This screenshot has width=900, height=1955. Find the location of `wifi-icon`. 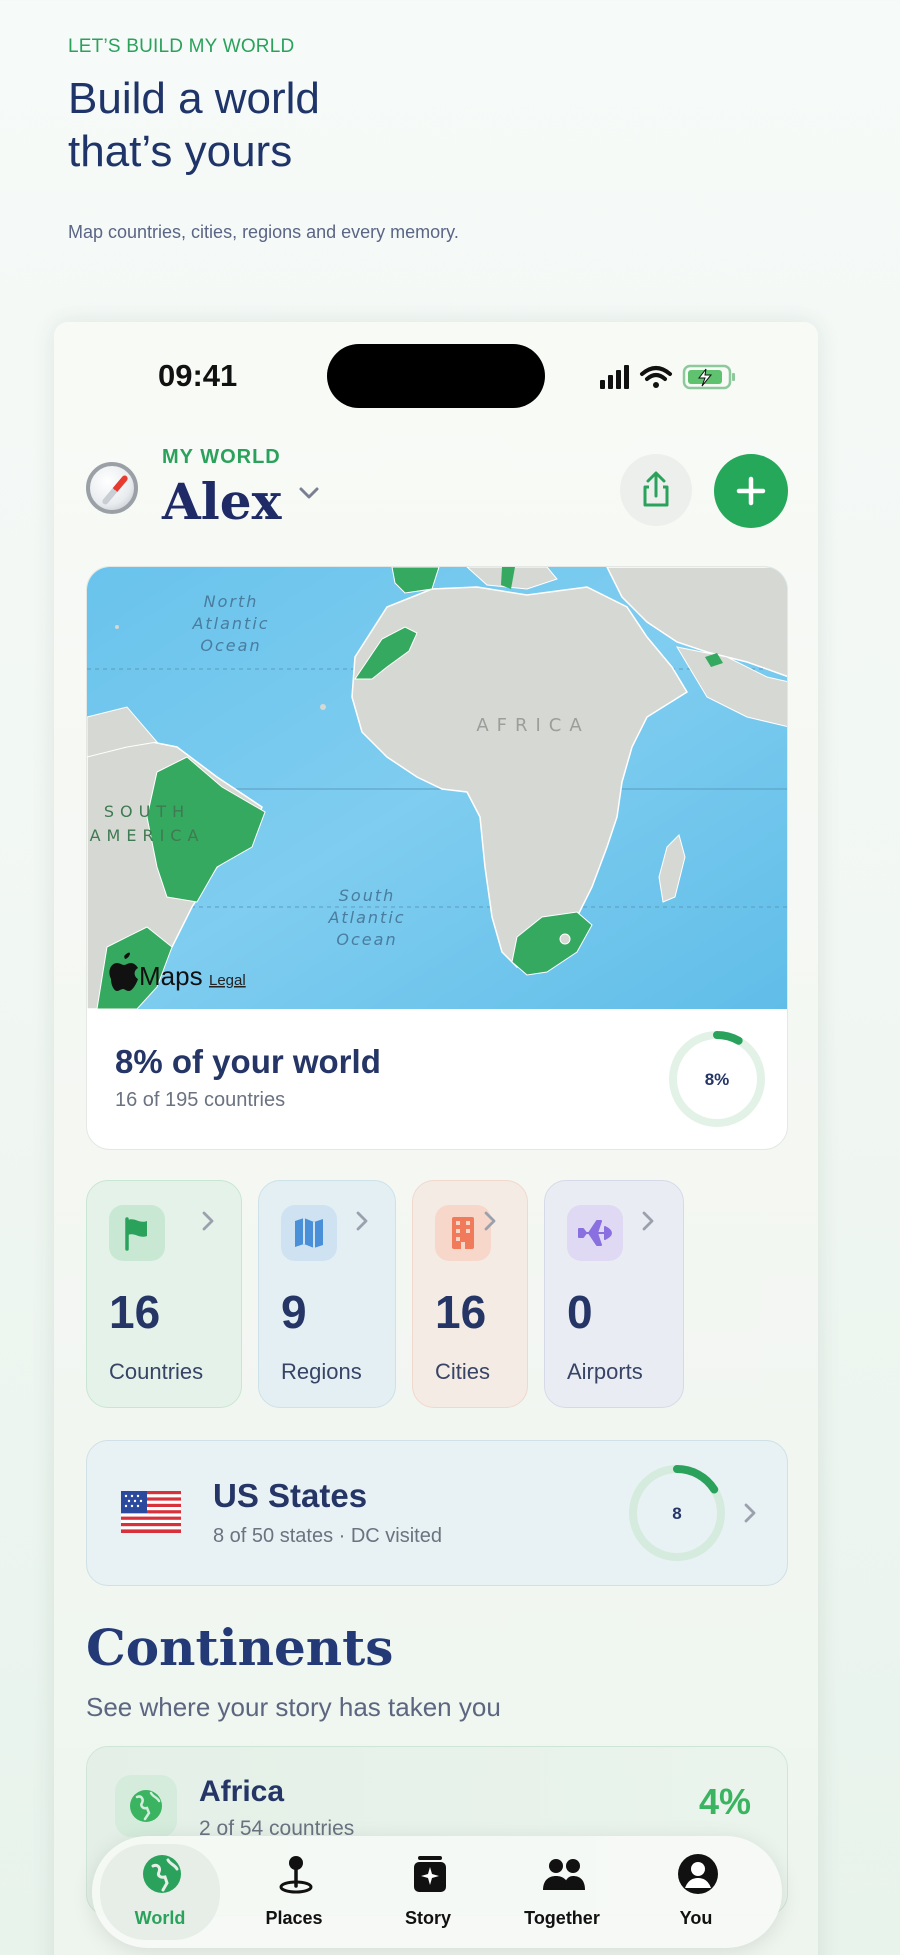

wifi-icon is located at coordinates (656, 377).